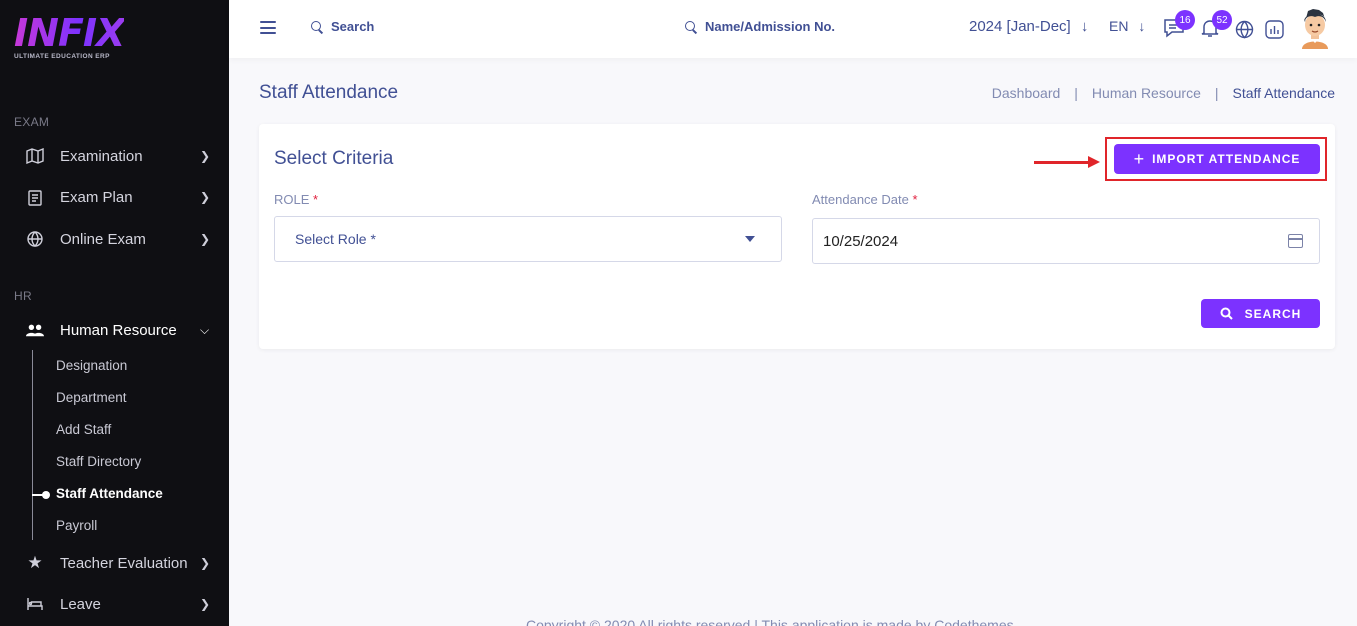 The image size is (1357, 626). What do you see at coordinates (1119, 26) in the screenshot?
I see `language-label: EN` at bounding box center [1119, 26].